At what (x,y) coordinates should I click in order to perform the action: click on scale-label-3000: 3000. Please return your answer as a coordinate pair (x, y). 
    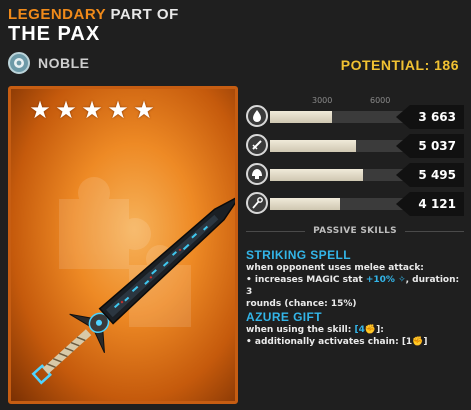
    Looking at the image, I should click on (322, 100).